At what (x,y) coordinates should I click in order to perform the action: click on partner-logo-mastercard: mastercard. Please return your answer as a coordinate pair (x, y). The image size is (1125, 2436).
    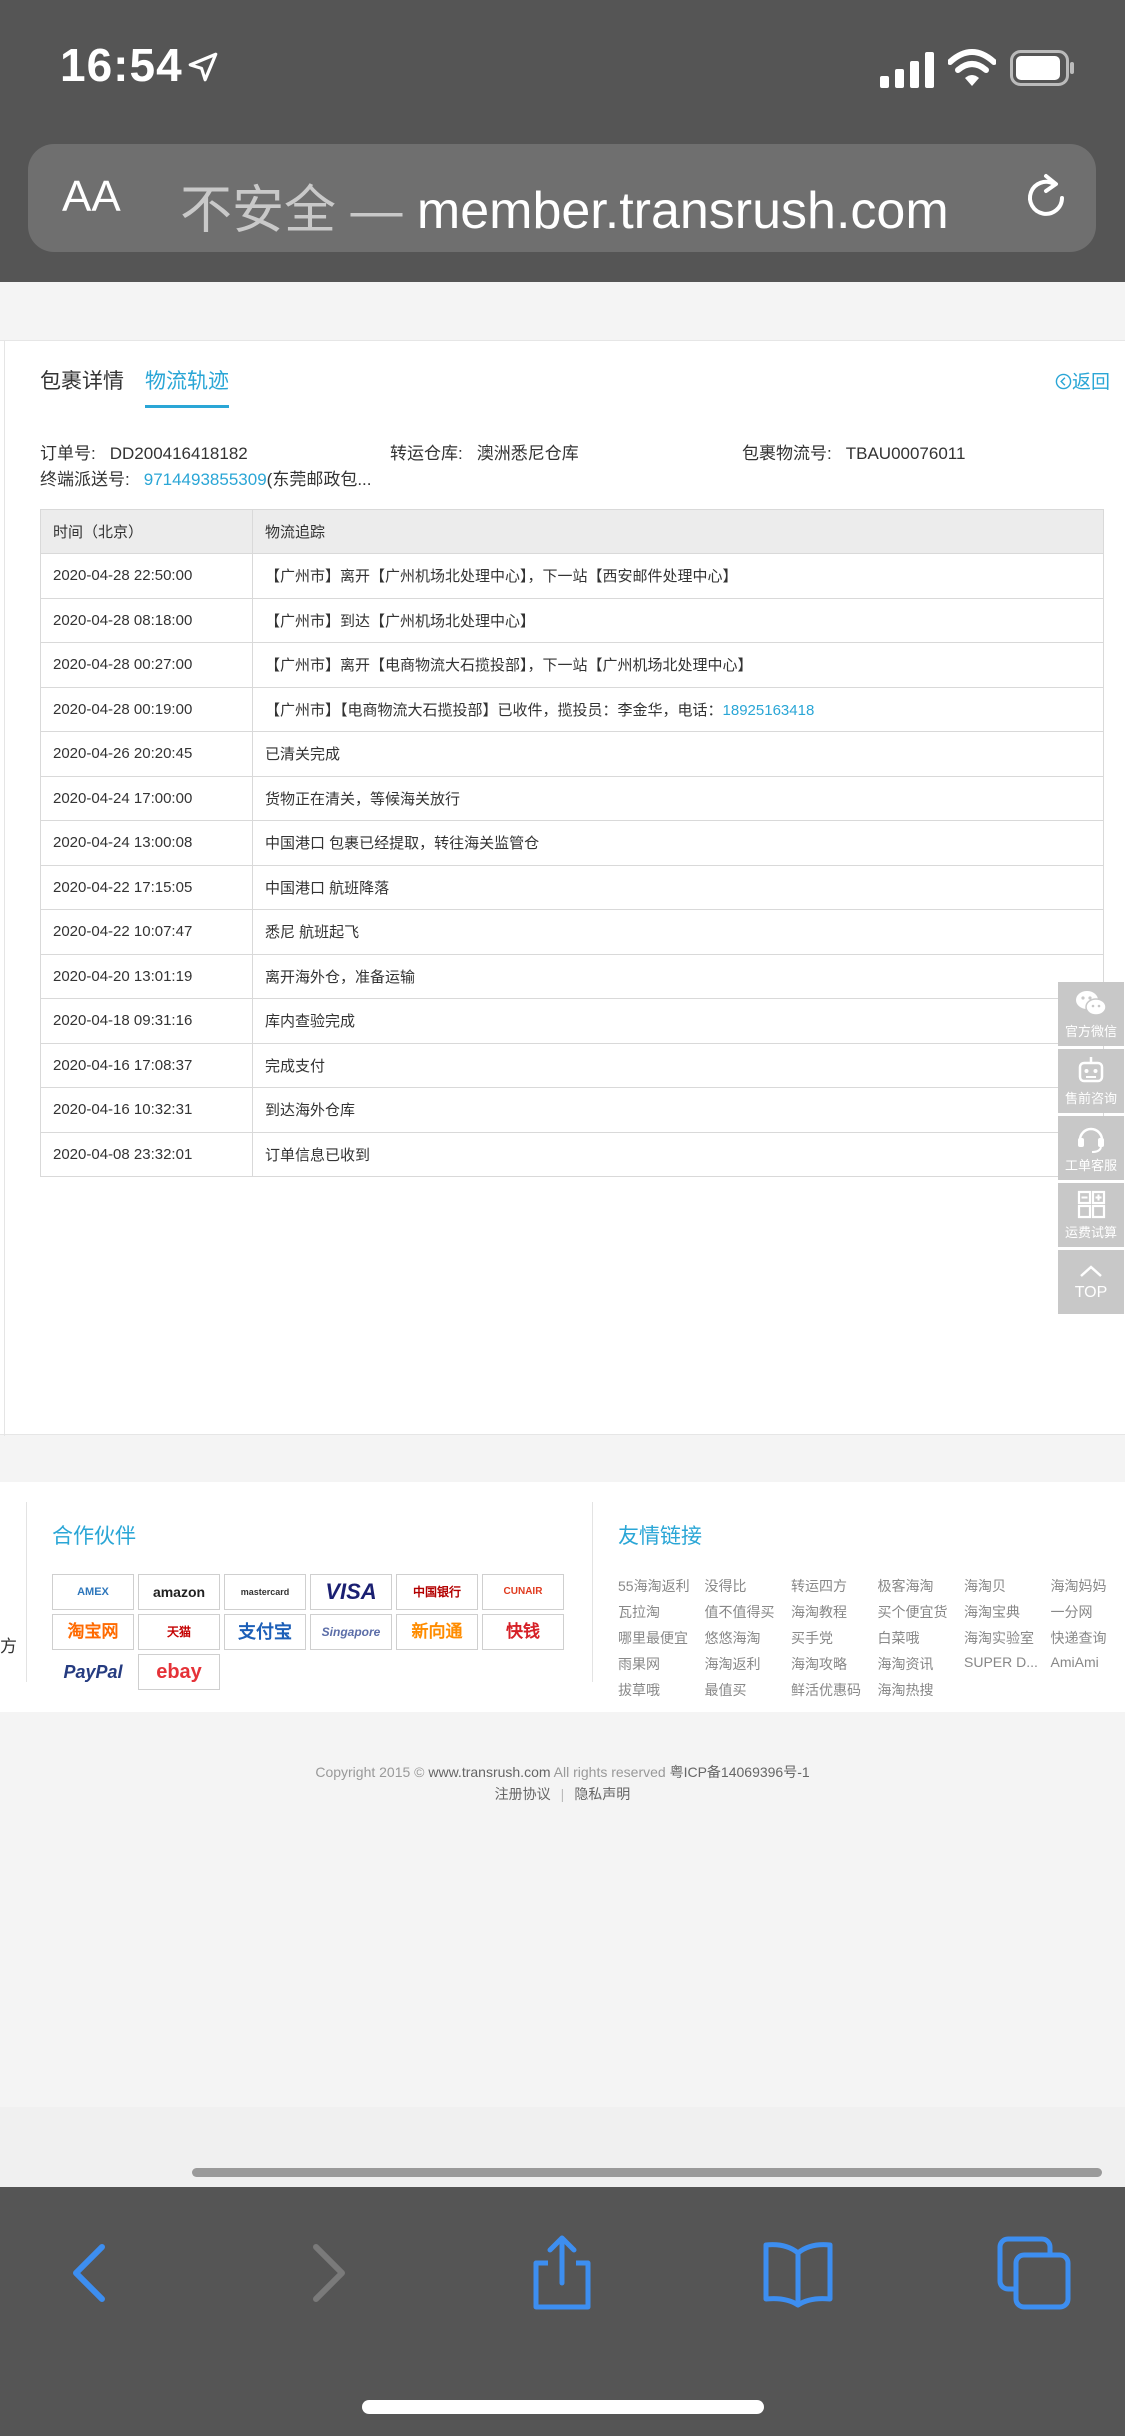
    Looking at the image, I should click on (265, 1592).